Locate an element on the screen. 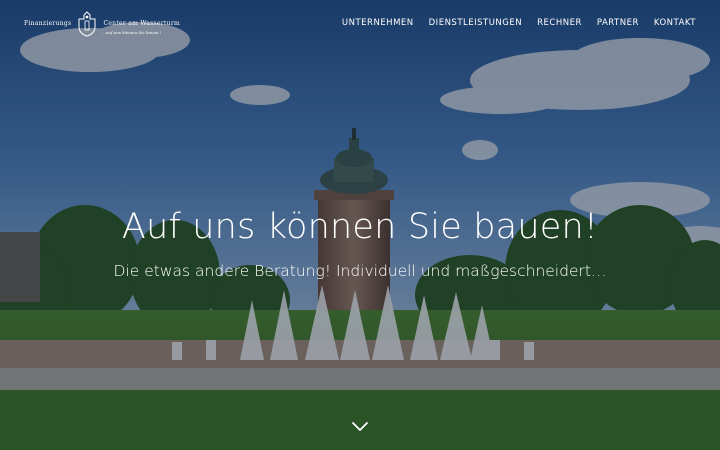  logo-tagline: …auf uns können Sie bauen ! is located at coordinates (132, 32).